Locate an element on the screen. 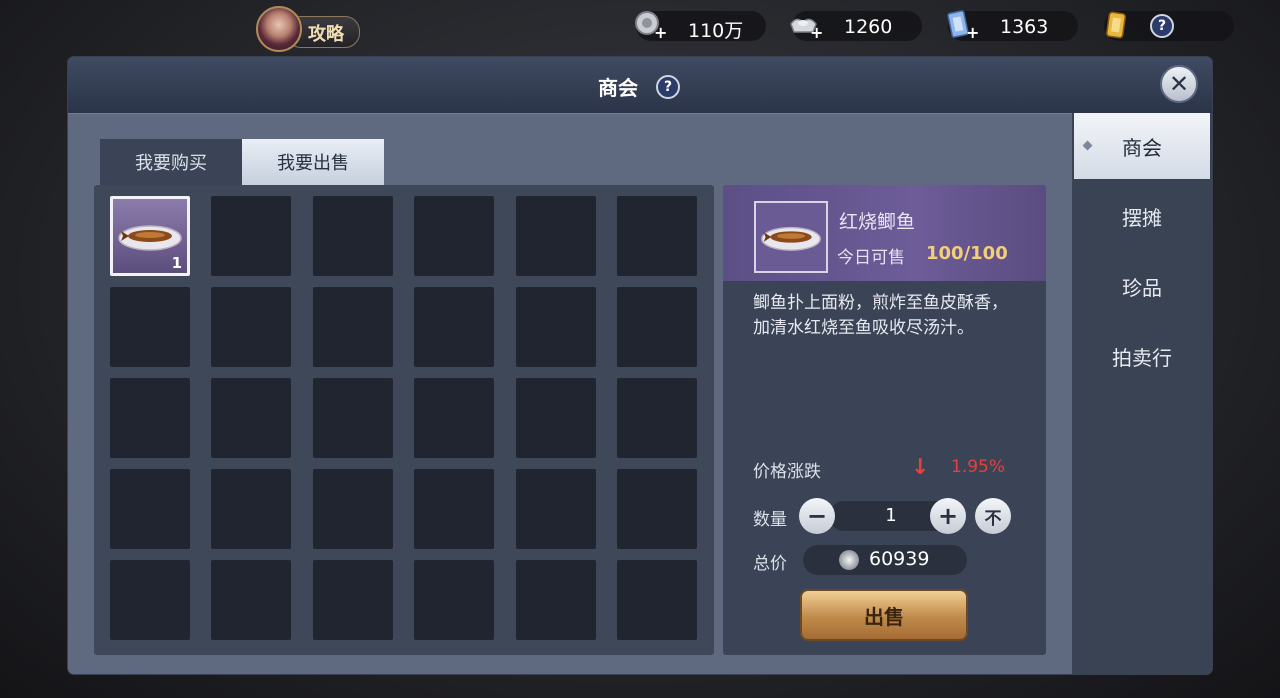 The image size is (1280, 698). gold-token-resource: ? is located at coordinates (1169, 26).